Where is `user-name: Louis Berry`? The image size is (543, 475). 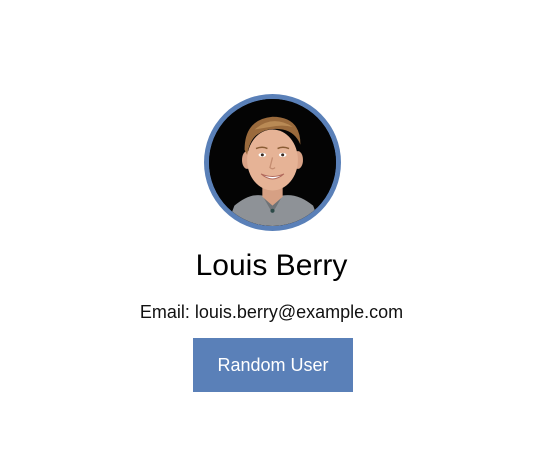
user-name: Louis Berry is located at coordinates (271, 265).